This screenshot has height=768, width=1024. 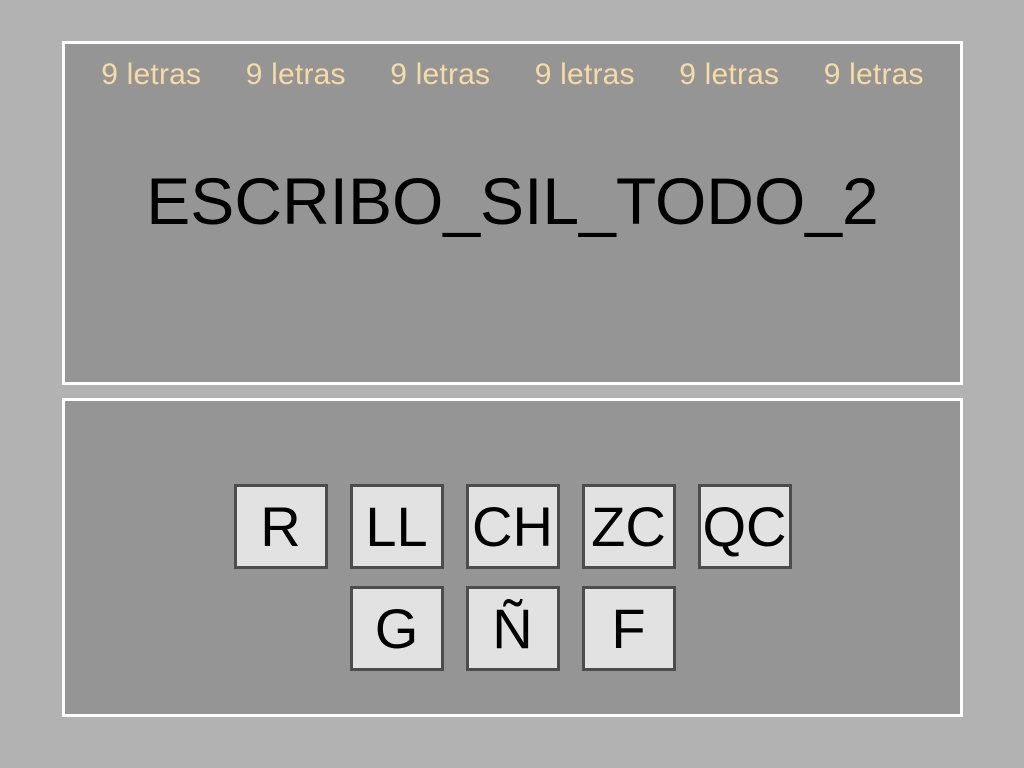 I want to click on page-title: ESCRIBO_SIL_TODO_2, so click(x=512, y=201).